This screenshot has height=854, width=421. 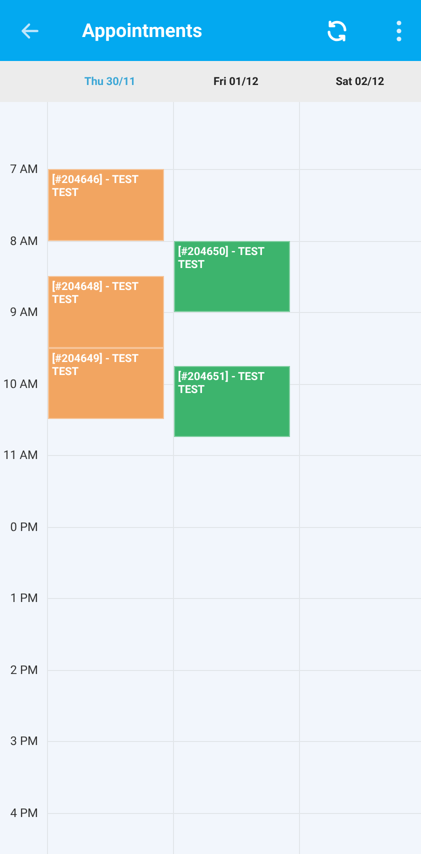 I want to click on hour-label: 8 AM, so click(x=24, y=241).